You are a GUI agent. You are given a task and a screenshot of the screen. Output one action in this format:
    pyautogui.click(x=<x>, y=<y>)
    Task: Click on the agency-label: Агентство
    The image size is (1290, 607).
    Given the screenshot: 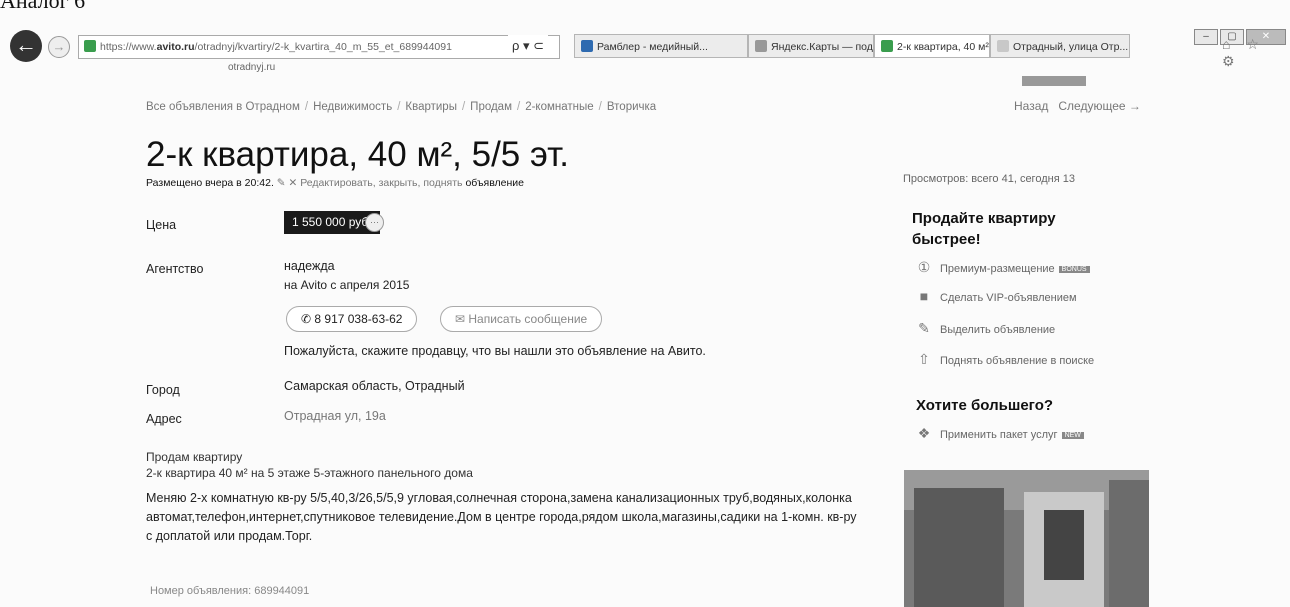 What is the action you would take?
    pyautogui.click(x=175, y=269)
    